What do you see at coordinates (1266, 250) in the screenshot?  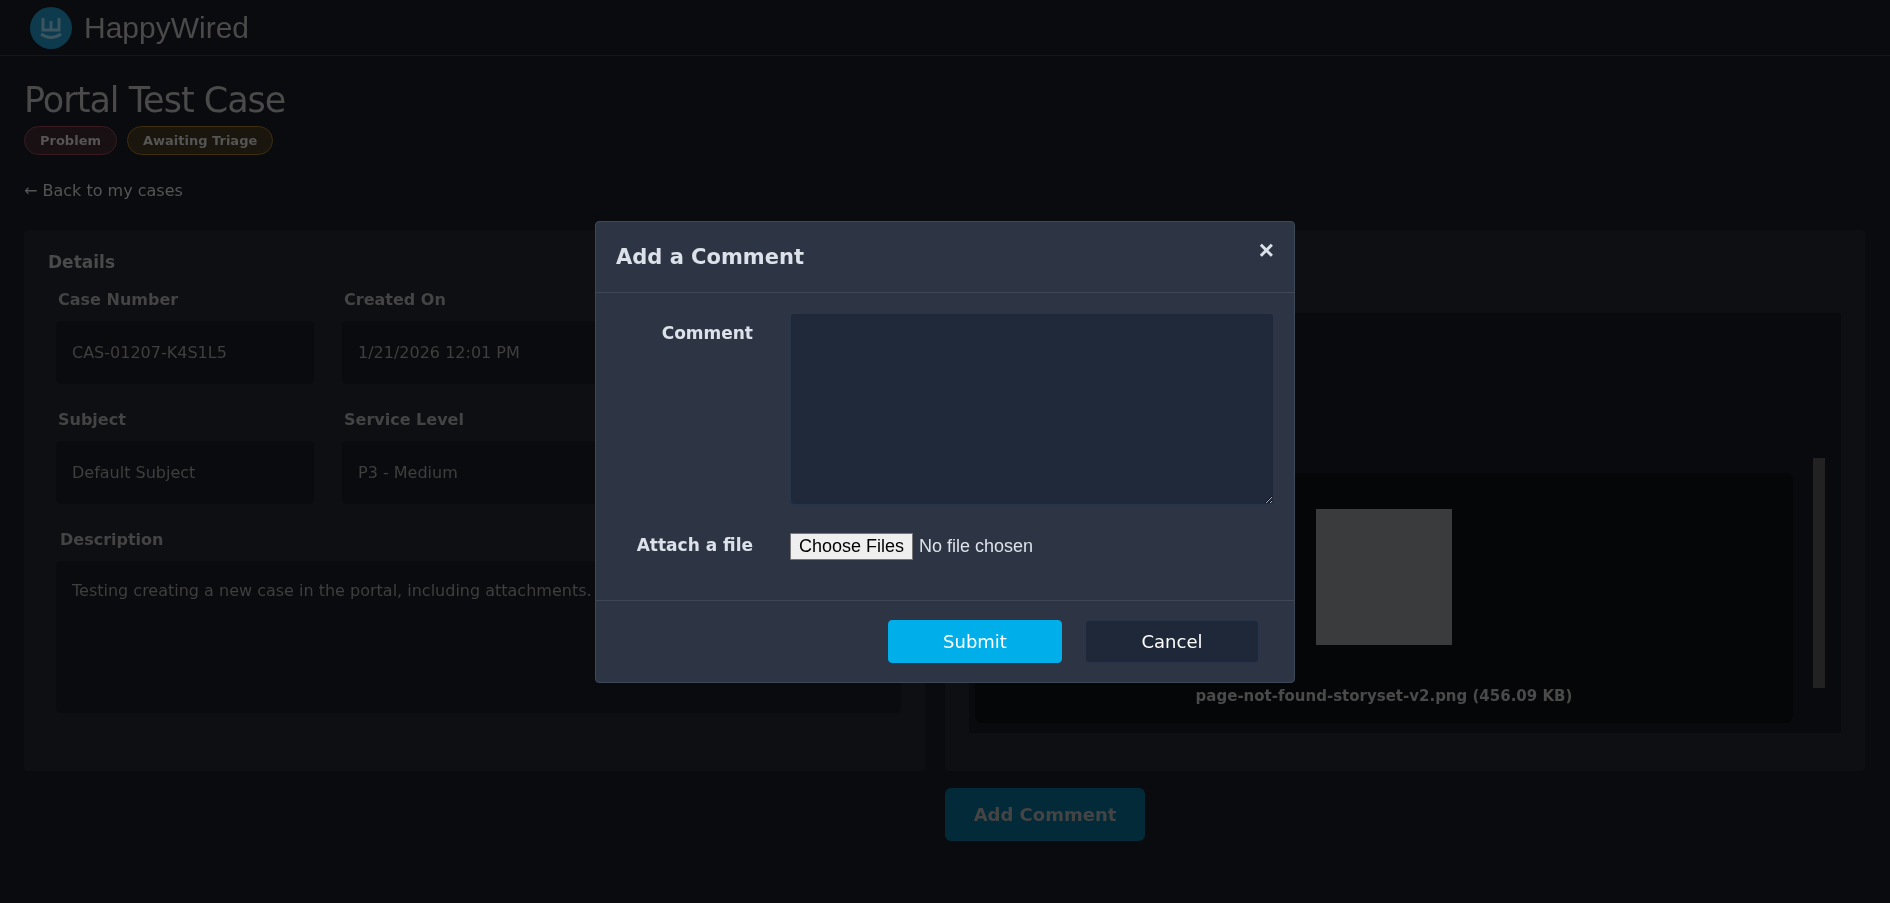 I see `close-button: ×` at bounding box center [1266, 250].